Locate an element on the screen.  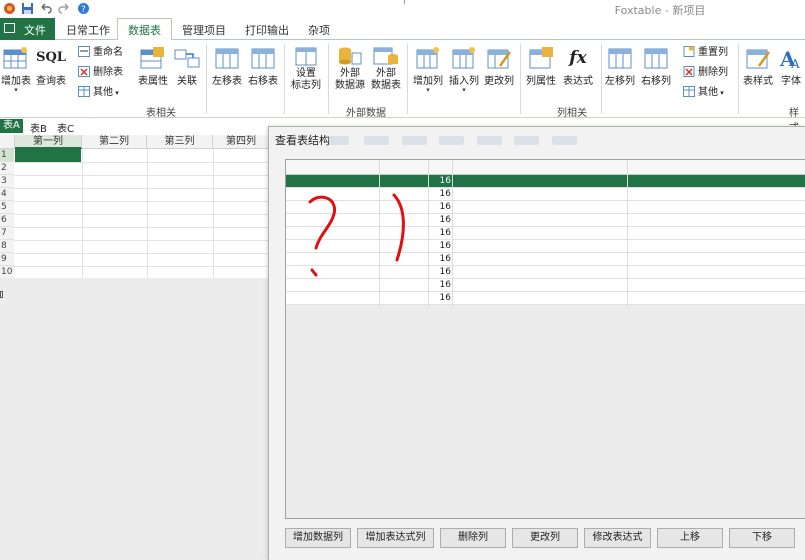
font-button: AA 字体 is located at coordinates (791, 66).